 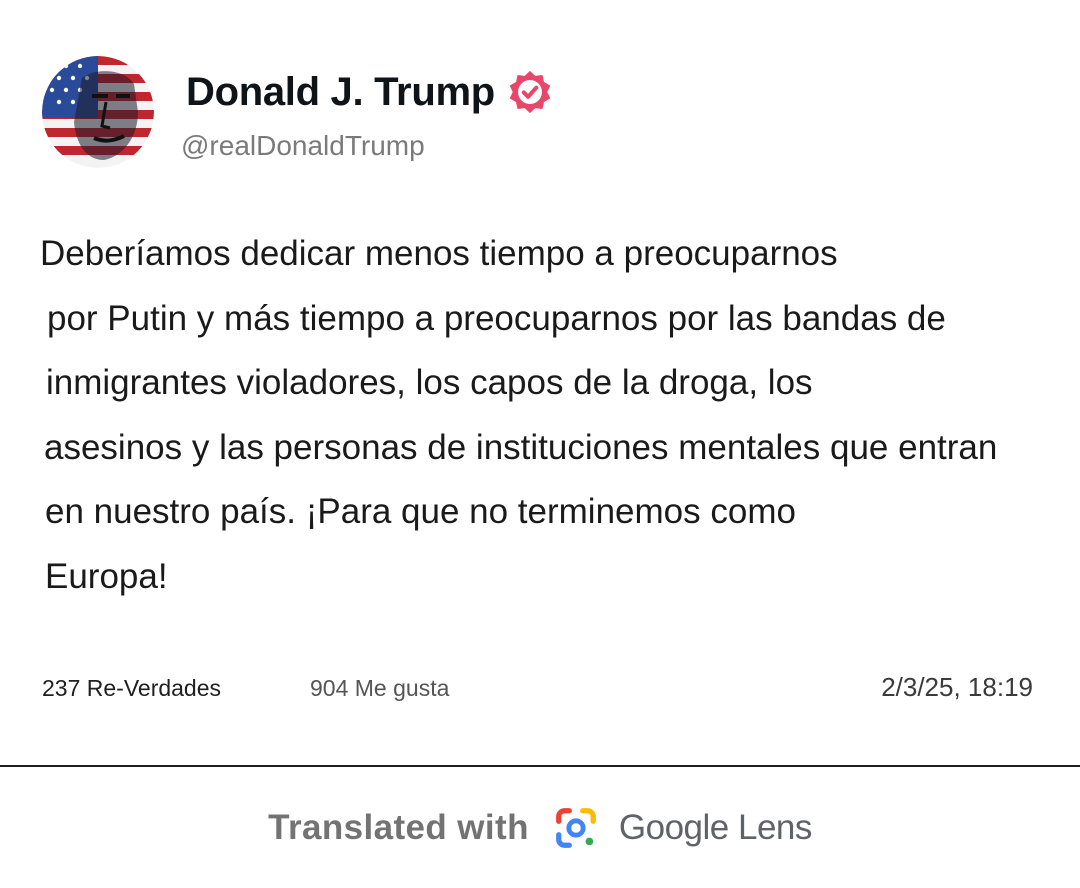 What do you see at coordinates (398, 827) in the screenshot?
I see `translated-with-label: Translated with` at bounding box center [398, 827].